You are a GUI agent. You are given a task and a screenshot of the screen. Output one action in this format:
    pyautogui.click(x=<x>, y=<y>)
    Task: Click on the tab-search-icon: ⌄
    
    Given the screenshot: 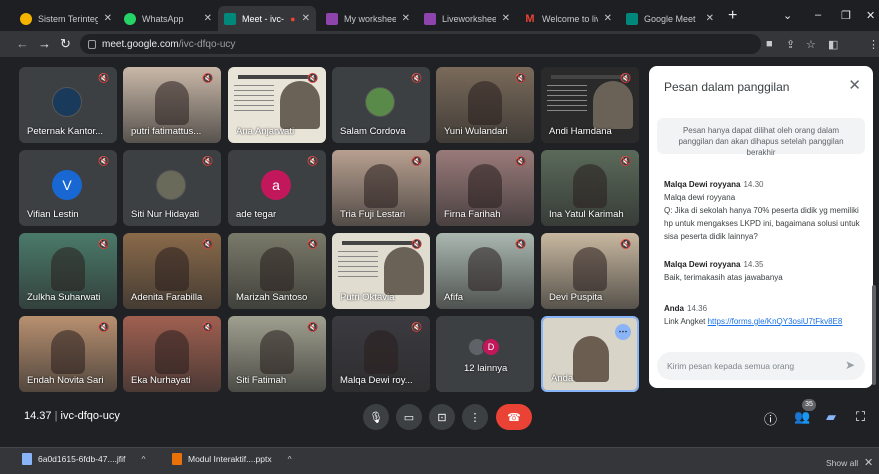 What is the action you would take?
    pyautogui.click(x=787, y=15)
    